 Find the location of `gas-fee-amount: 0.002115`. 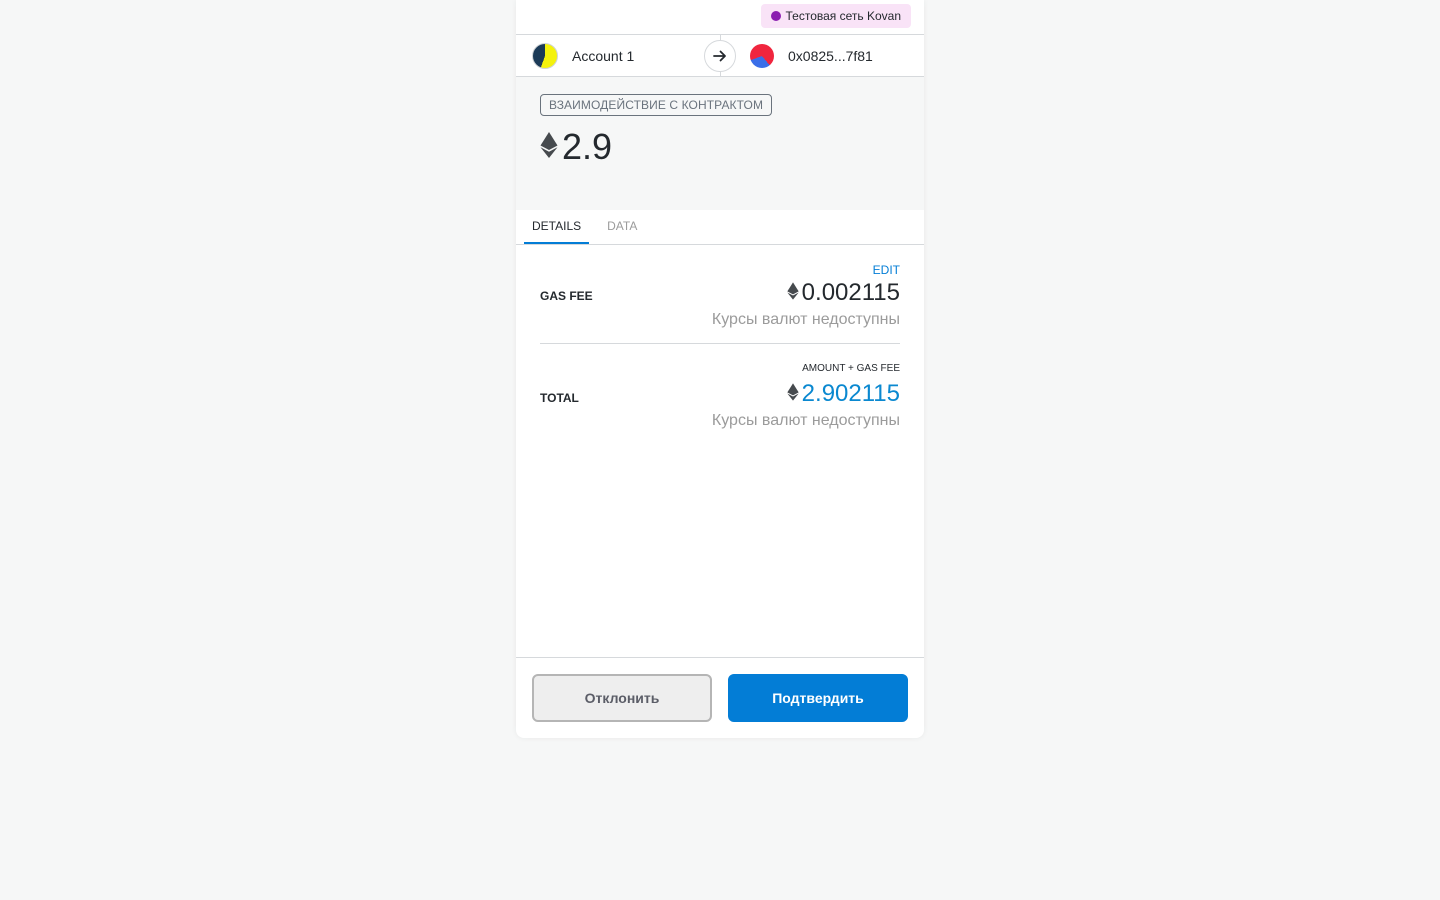

gas-fee-amount: 0.002115 is located at coordinates (806, 293).